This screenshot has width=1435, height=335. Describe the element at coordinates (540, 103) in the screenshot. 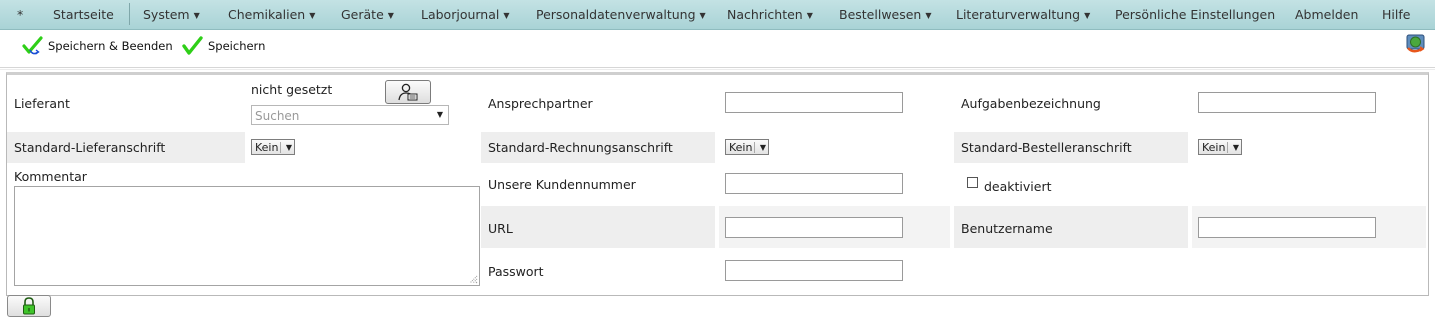

I see `ansprechpartner-label: Ansprechpartner` at that location.